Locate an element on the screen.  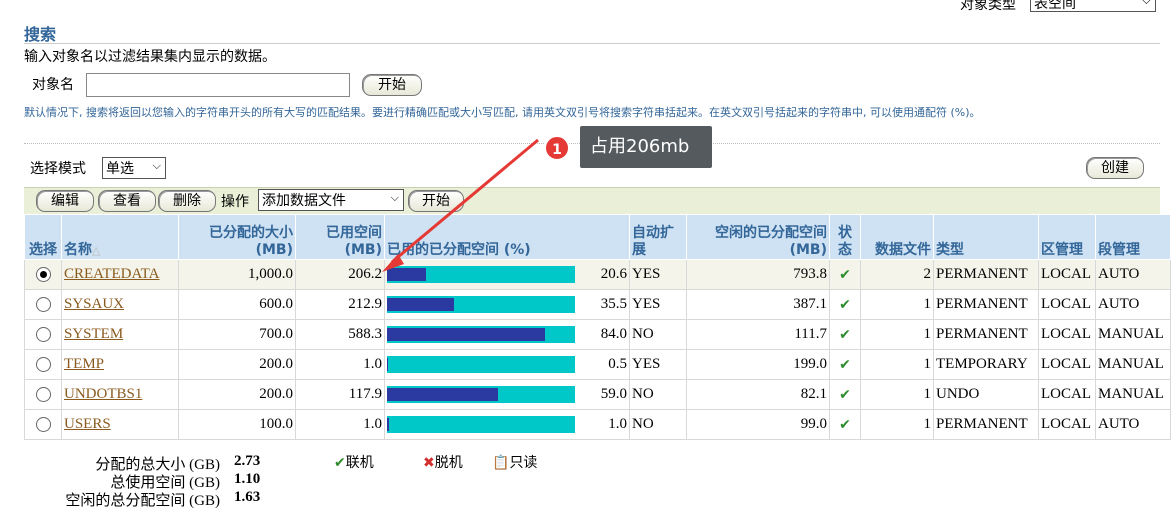
annotation-arrow is located at coordinates (460, 205).